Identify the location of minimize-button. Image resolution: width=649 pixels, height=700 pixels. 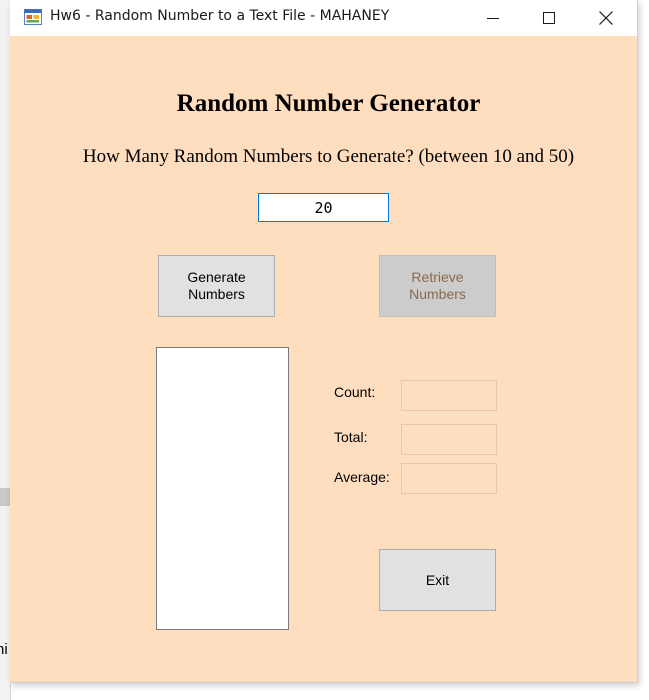
(493, 18).